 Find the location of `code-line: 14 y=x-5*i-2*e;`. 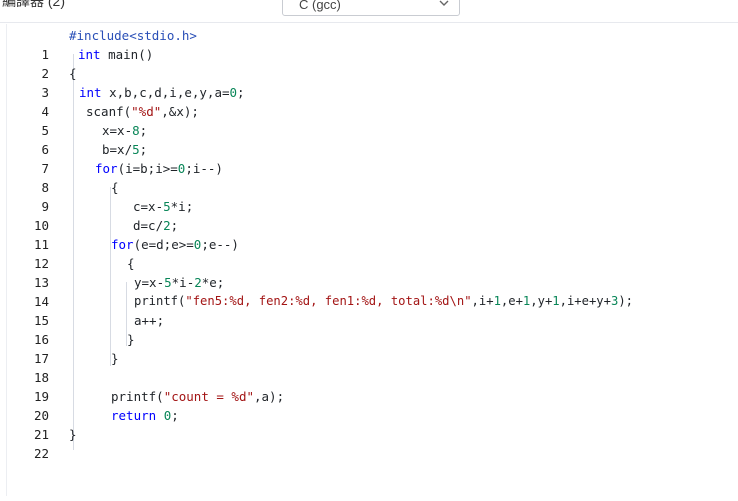

code-line: 14 y=x-5*i-2*e; is located at coordinates (370, 291).